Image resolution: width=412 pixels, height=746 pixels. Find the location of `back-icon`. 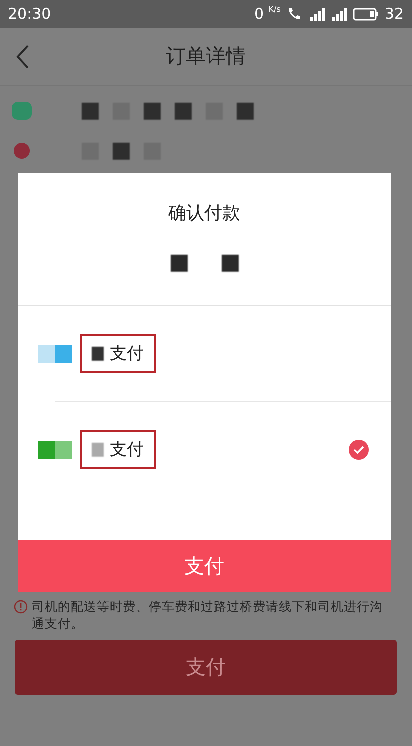

back-icon is located at coordinates (23, 57).